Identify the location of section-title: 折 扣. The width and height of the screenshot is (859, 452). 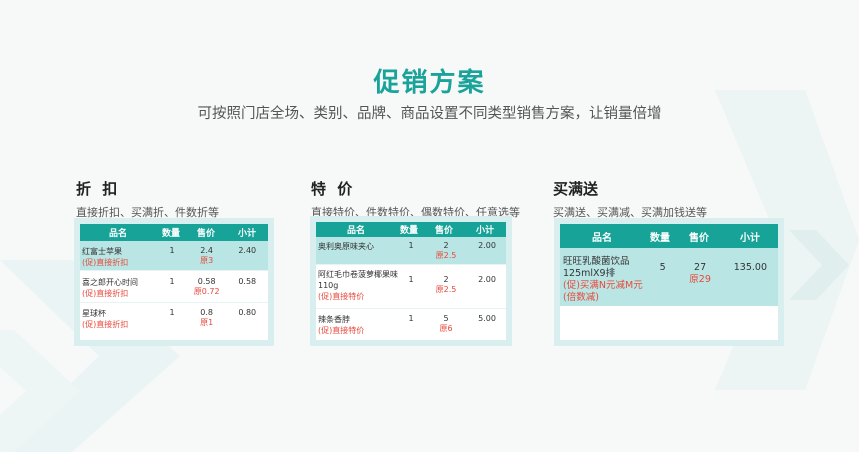
(98, 189).